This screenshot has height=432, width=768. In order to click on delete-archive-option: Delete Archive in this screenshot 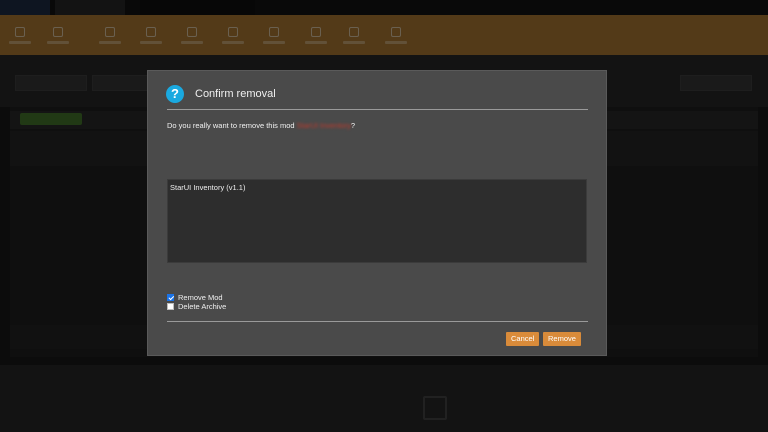, I will do `click(196, 306)`.